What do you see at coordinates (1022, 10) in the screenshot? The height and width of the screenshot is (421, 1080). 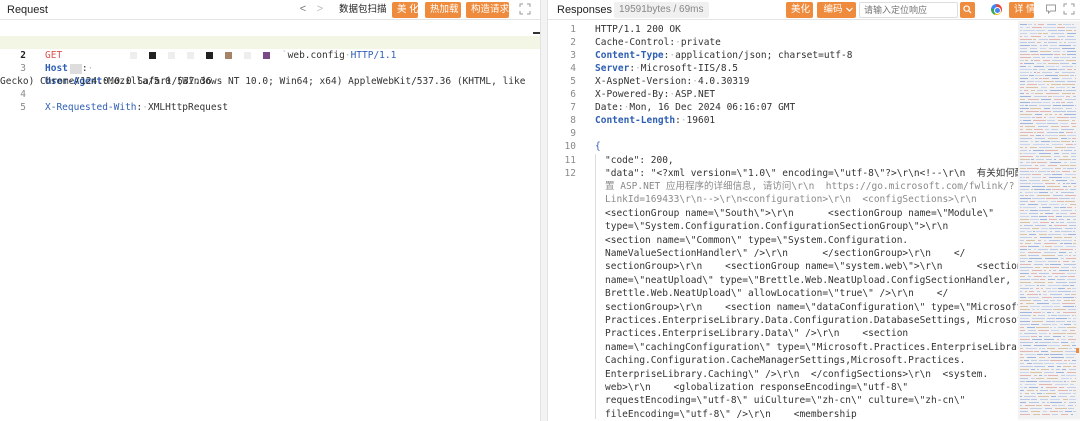 I see `details-button: 详 情` at bounding box center [1022, 10].